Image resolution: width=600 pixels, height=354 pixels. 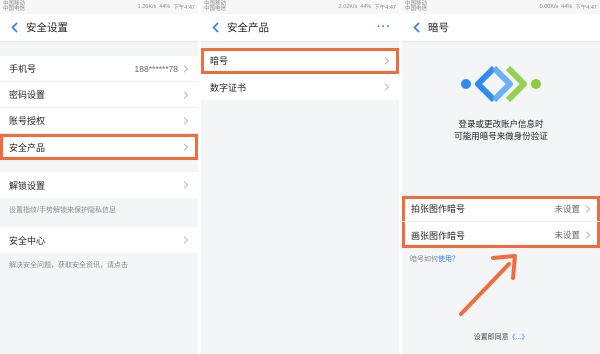 What do you see at coordinates (501, 124) in the screenshot?
I see `description-line-1: 登录或更改账户信息时` at bounding box center [501, 124].